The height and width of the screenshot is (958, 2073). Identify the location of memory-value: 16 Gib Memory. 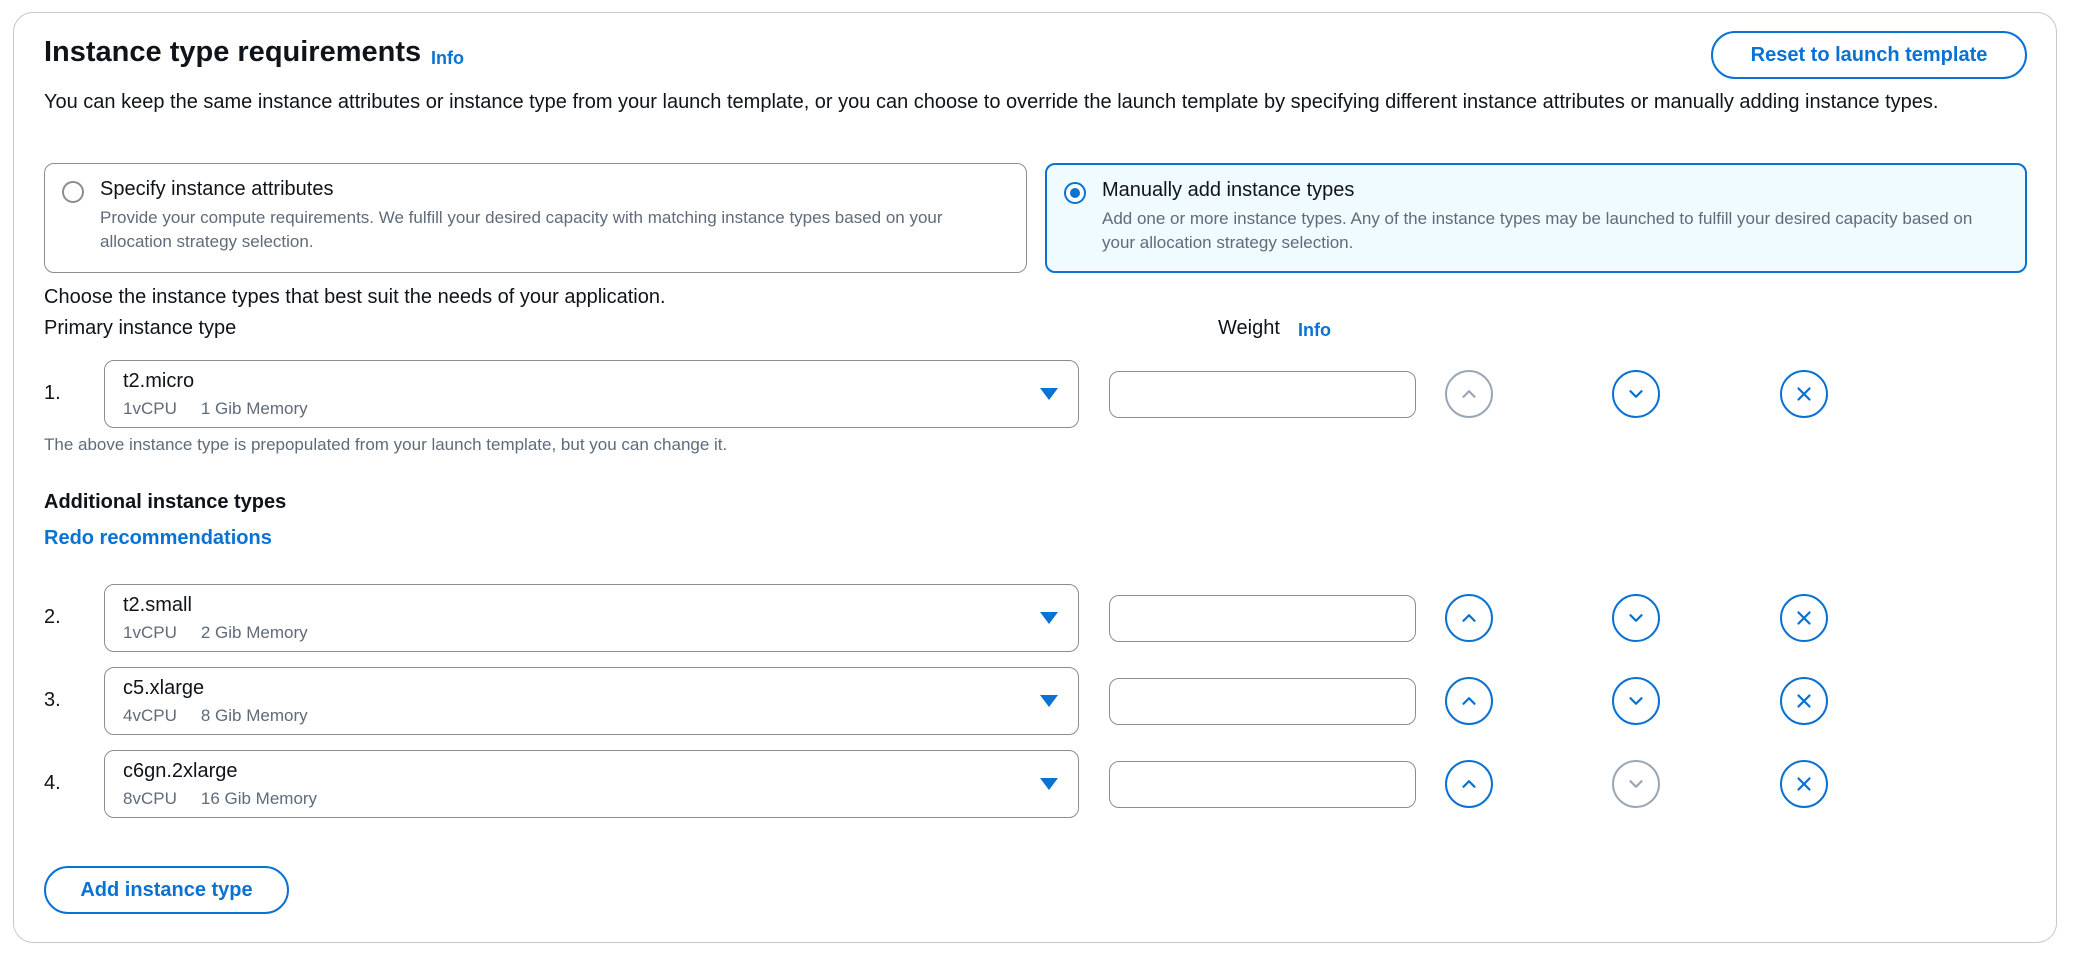
(259, 798).